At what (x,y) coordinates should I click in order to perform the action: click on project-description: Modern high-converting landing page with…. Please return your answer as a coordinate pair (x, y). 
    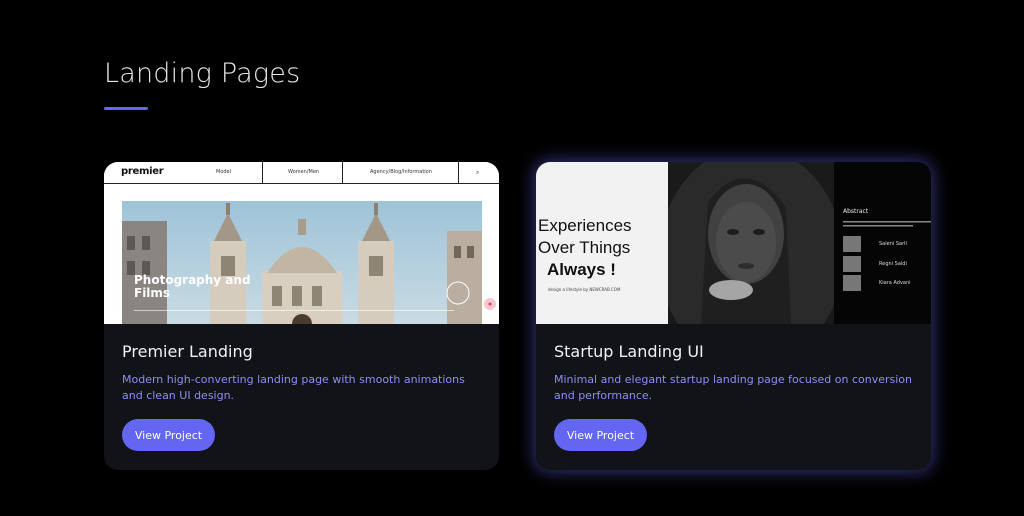
    Looking at the image, I should click on (293, 387).